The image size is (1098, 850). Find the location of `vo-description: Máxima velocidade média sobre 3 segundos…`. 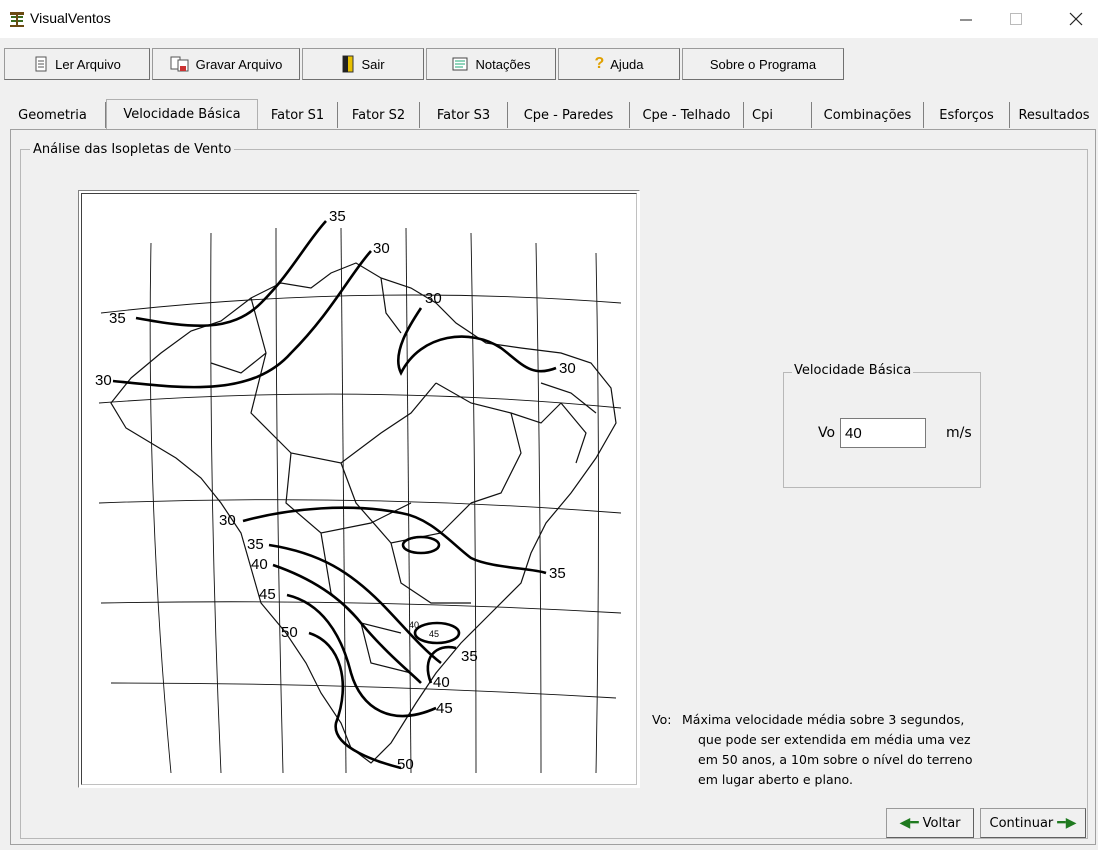

vo-description: Máxima velocidade média sobre 3 segundos… is located at coordinates (832, 750).